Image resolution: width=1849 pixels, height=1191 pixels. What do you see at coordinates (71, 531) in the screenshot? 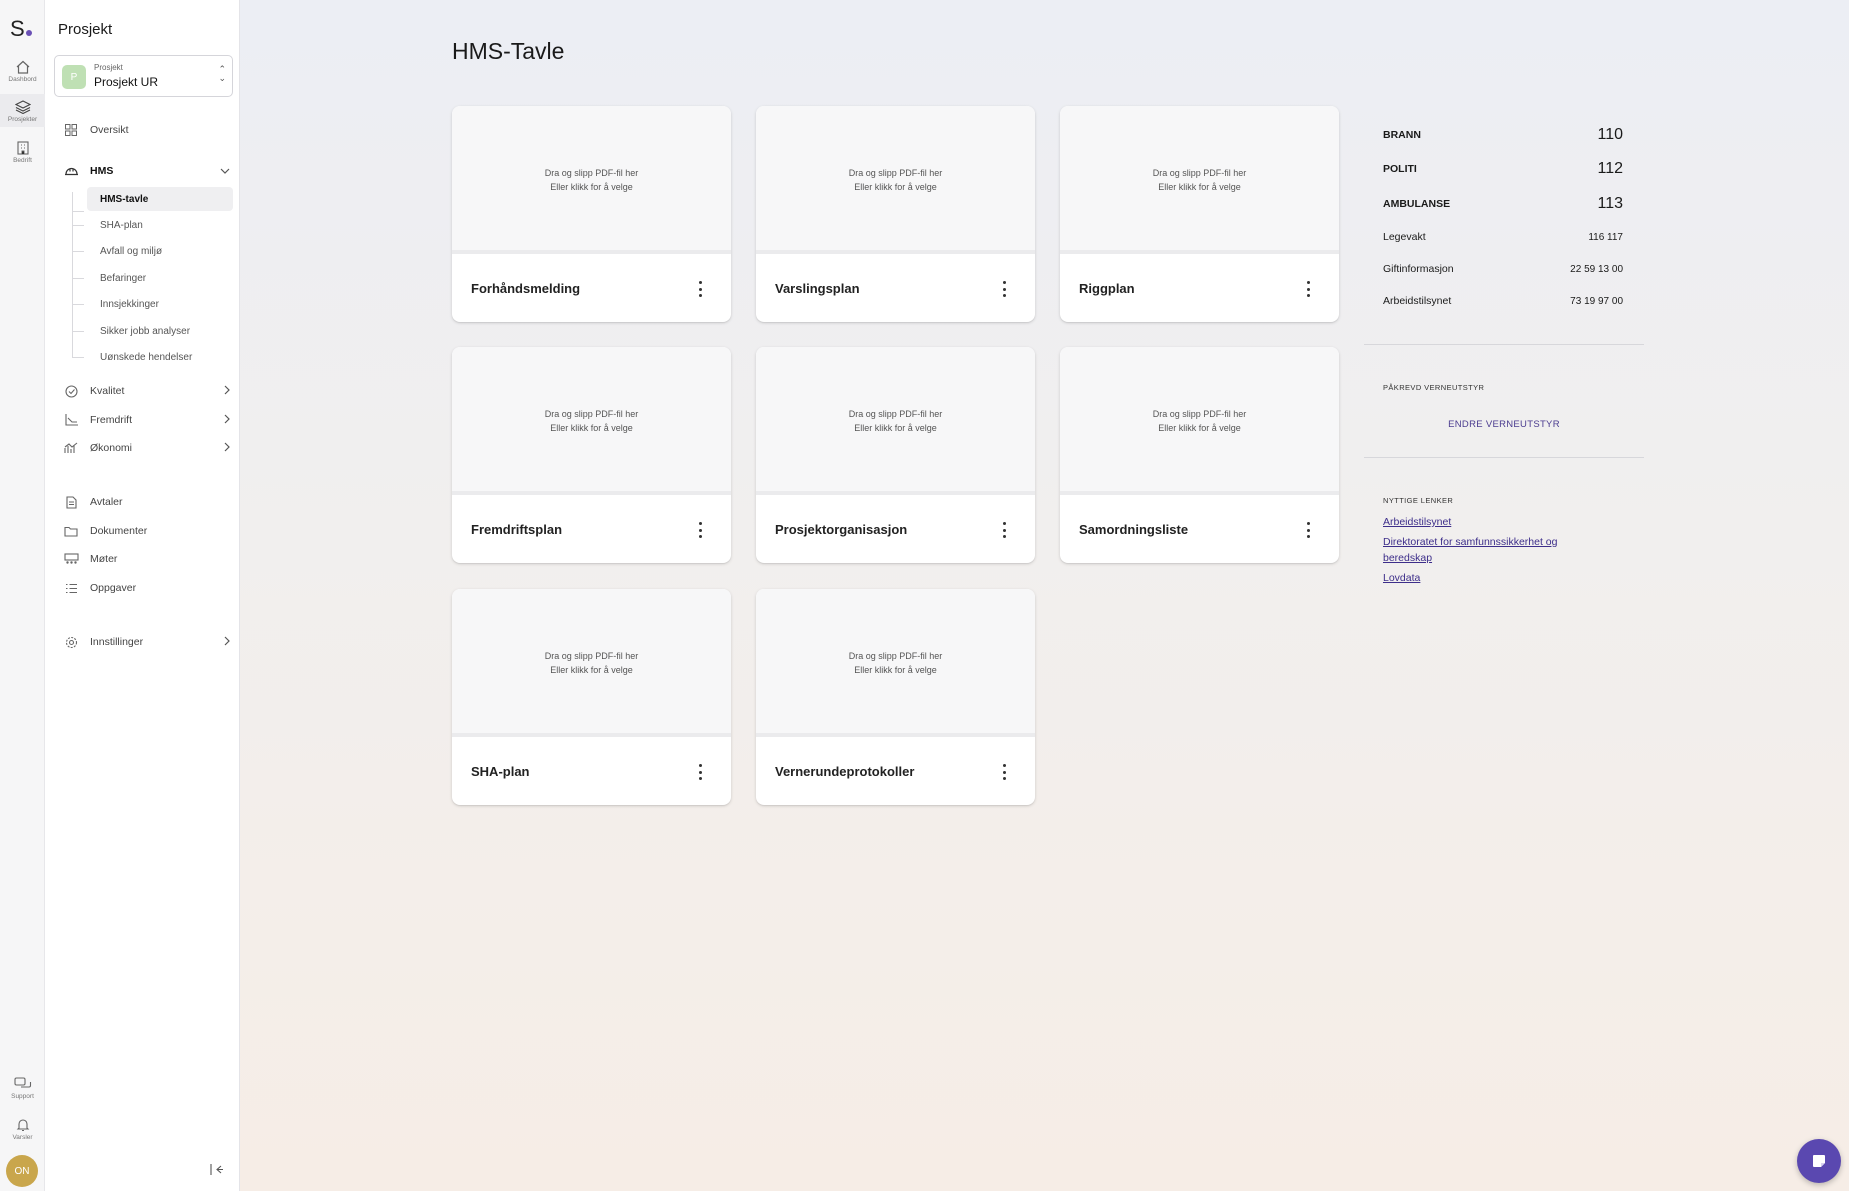
I see `folder-icon` at bounding box center [71, 531].